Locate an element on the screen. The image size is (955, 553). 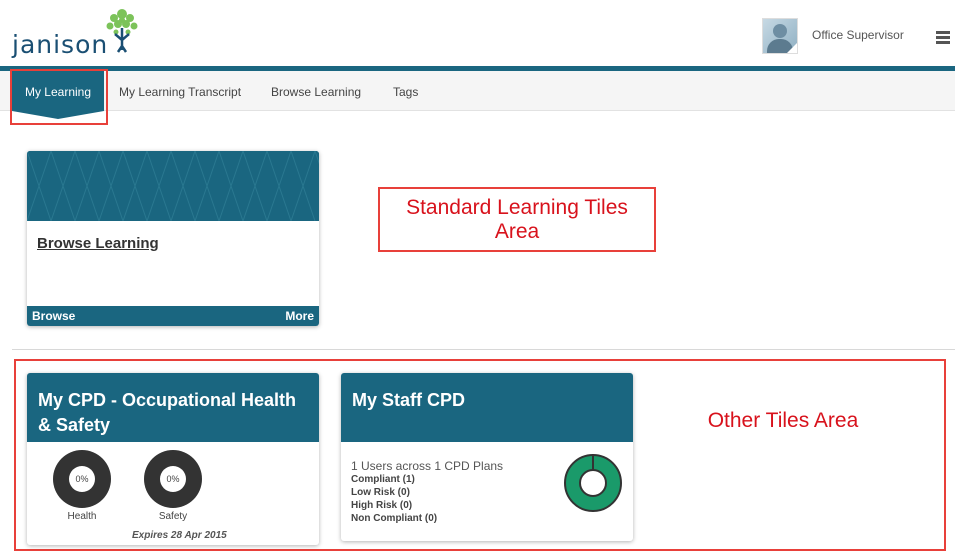
section-divider is located at coordinates (483, 349).